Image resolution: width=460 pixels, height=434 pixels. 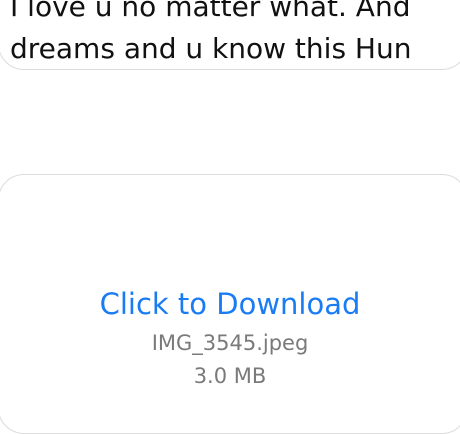 What do you see at coordinates (230, 343) in the screenshot?
I see `attachment-file-name: IMG_3545.jpeg` at bounding box center [230, 343].